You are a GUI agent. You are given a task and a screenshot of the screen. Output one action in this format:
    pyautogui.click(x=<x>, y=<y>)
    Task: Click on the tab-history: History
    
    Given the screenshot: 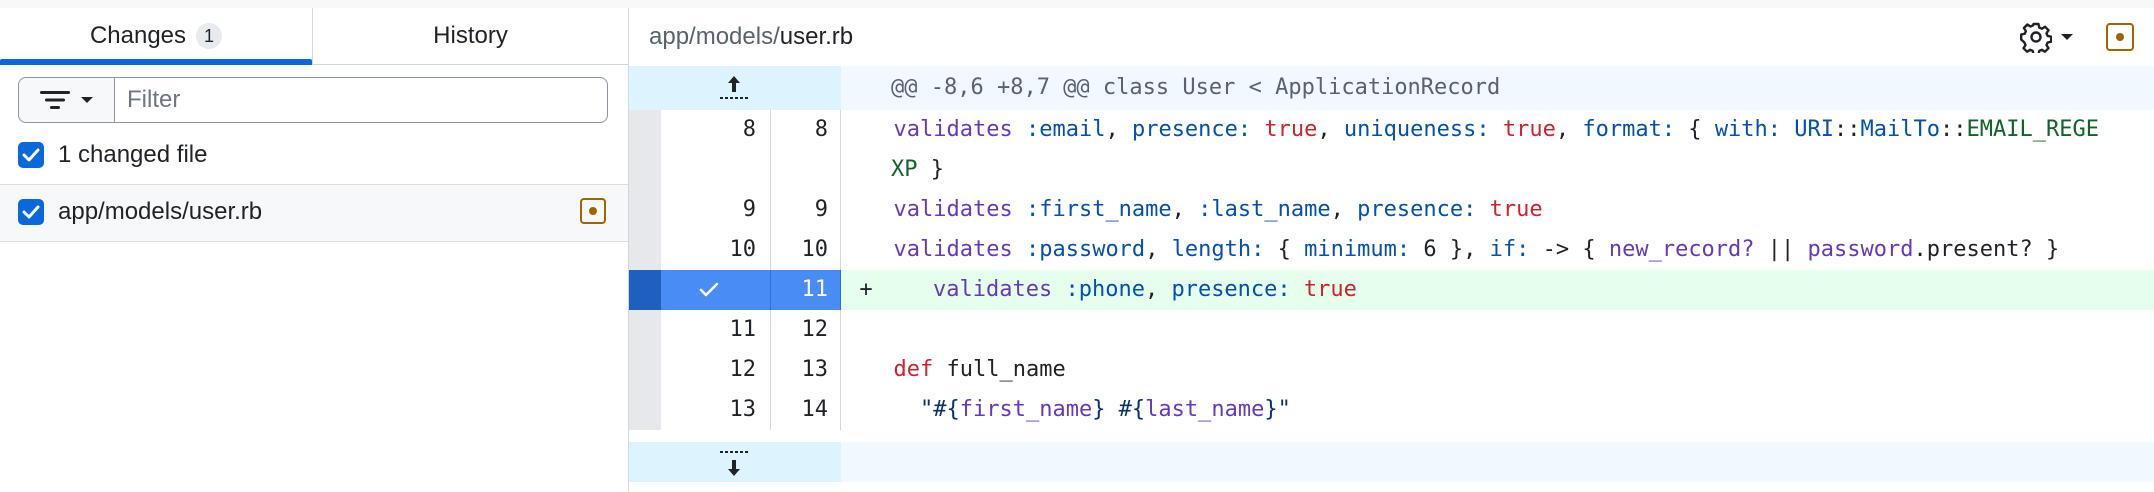 What is the action you would take?
    pyautogui.click(x=470, y=36)
    